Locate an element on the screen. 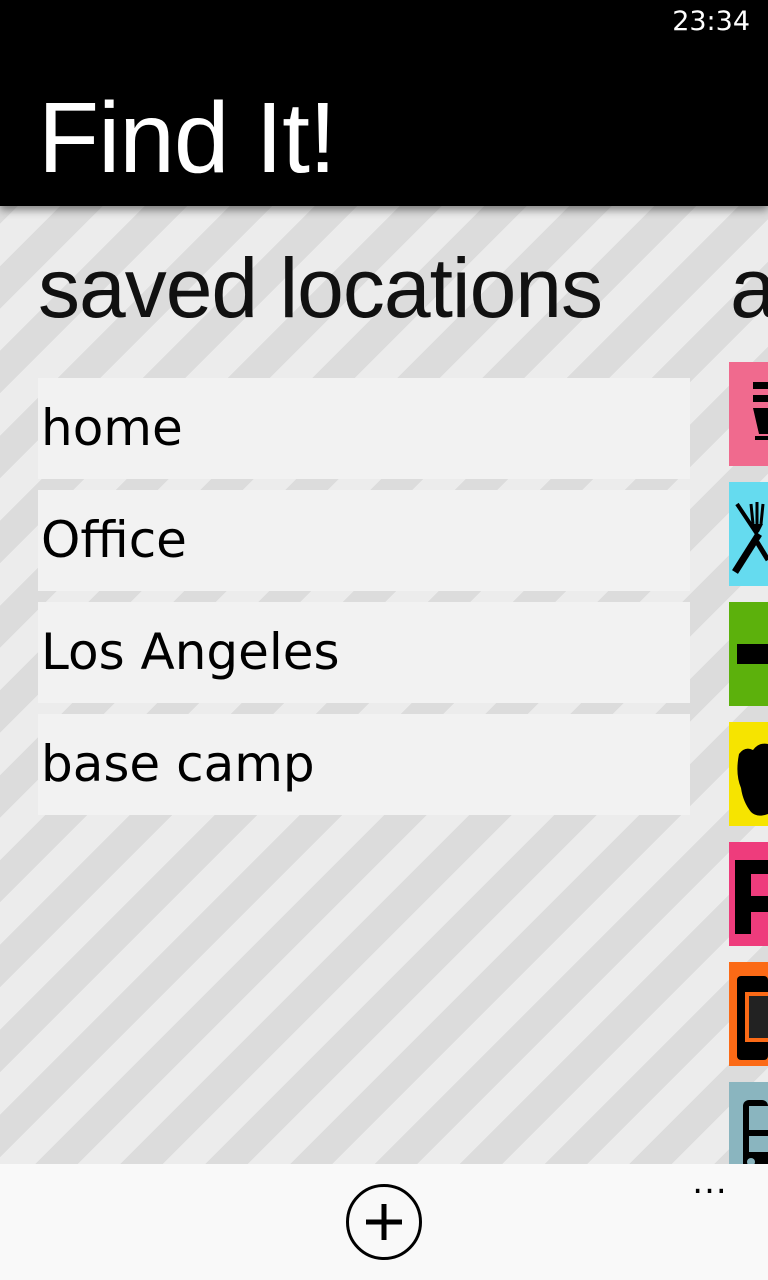 This screenshot has height=1280, width=768. fuel-icon is located at coordinates (760, 411).